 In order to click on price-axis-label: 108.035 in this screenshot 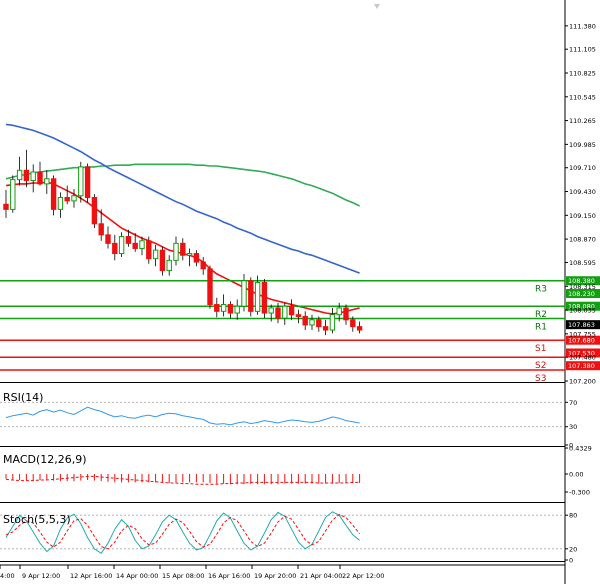, I will do `click(582, 311)`.